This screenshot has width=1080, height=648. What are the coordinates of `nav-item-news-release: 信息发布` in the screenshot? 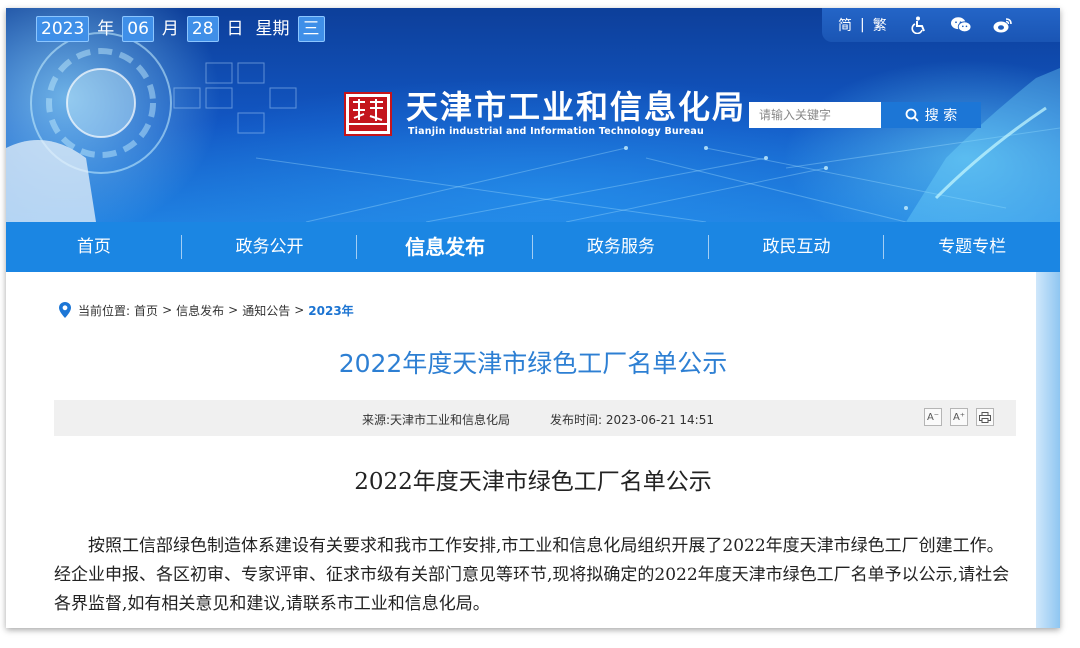 It's located at (445, 247).